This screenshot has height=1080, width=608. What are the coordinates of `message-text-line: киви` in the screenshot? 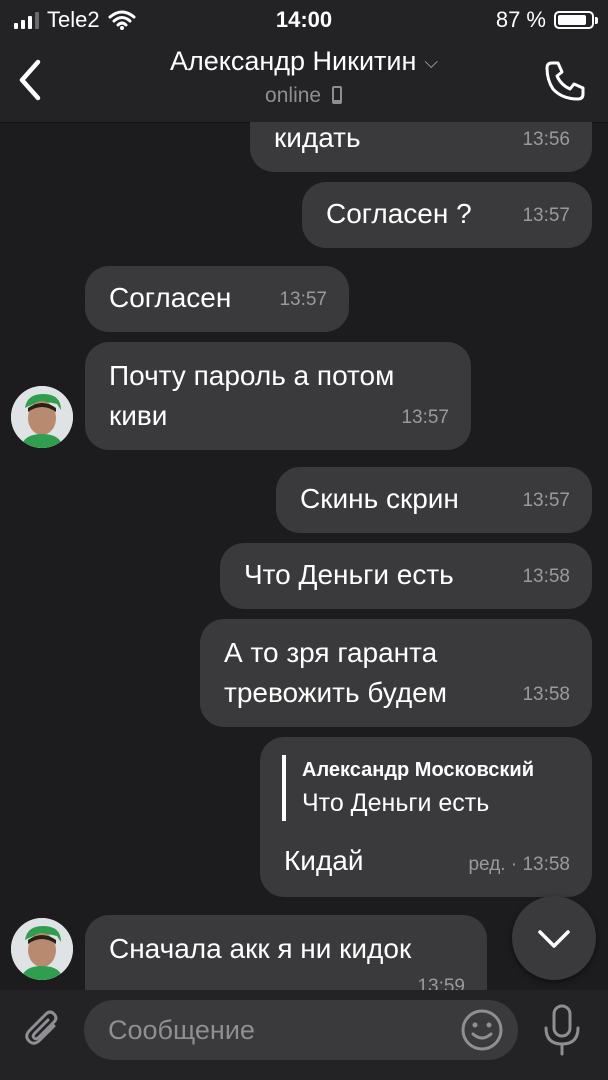 It's located at (138, 415).